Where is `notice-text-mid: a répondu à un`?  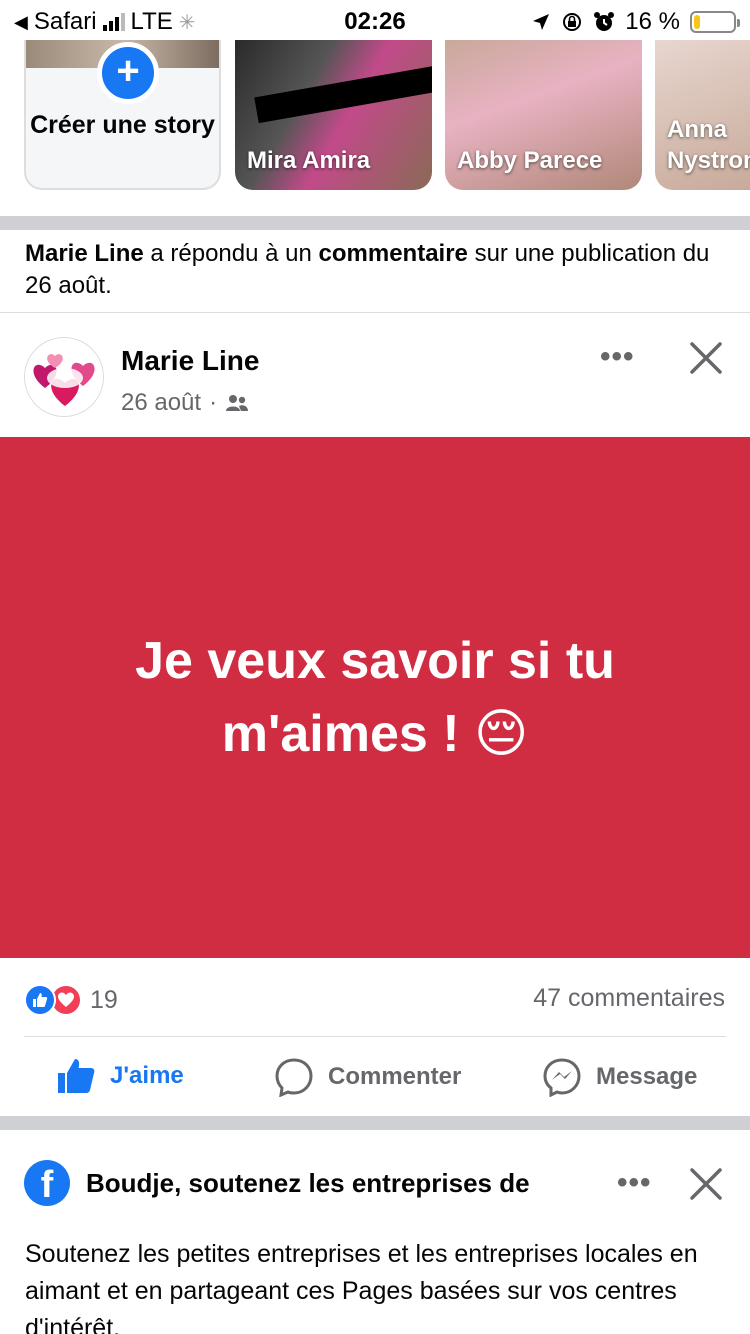 notice-text-mid: a répondu à un is located at coordinates (231, 253).